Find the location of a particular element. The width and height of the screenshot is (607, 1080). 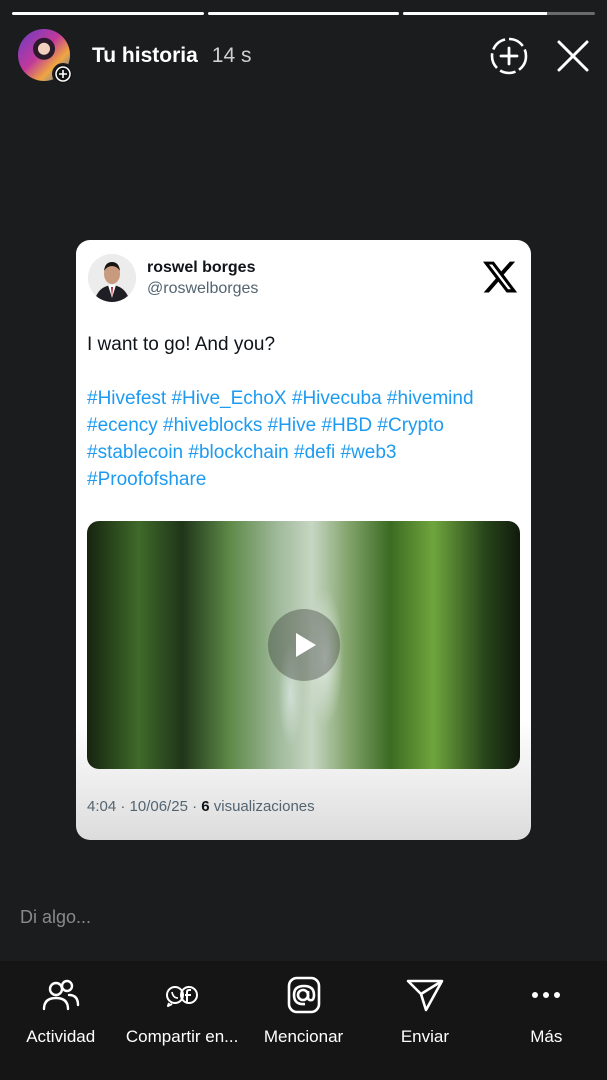

story-title: Tu historia is located at coordinates (145, 55).